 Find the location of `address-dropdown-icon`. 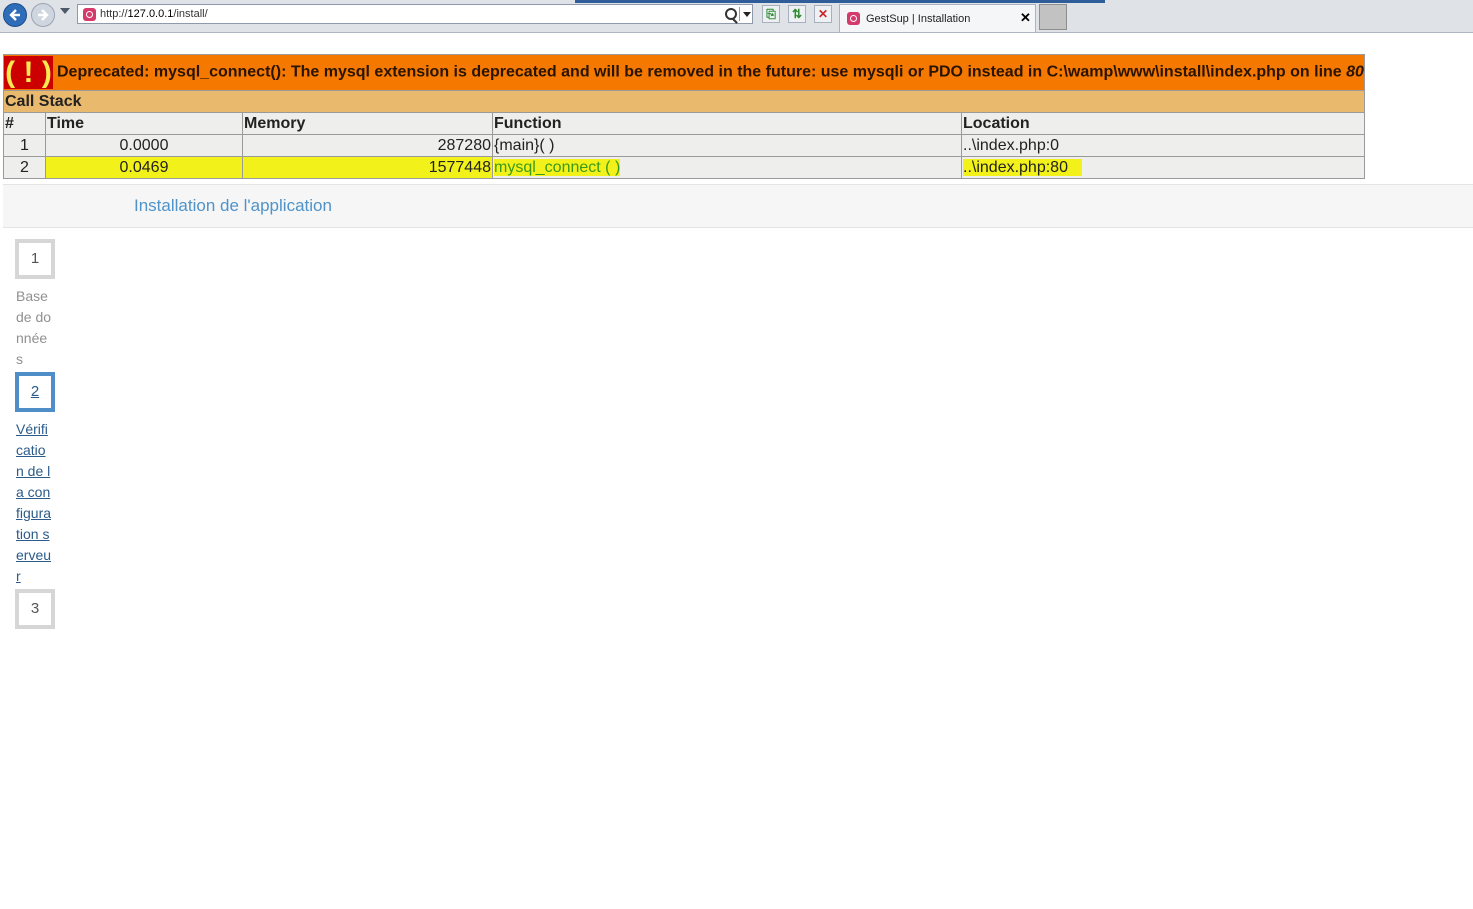

address-dropdown-icon is located at coordinates (746, 14).